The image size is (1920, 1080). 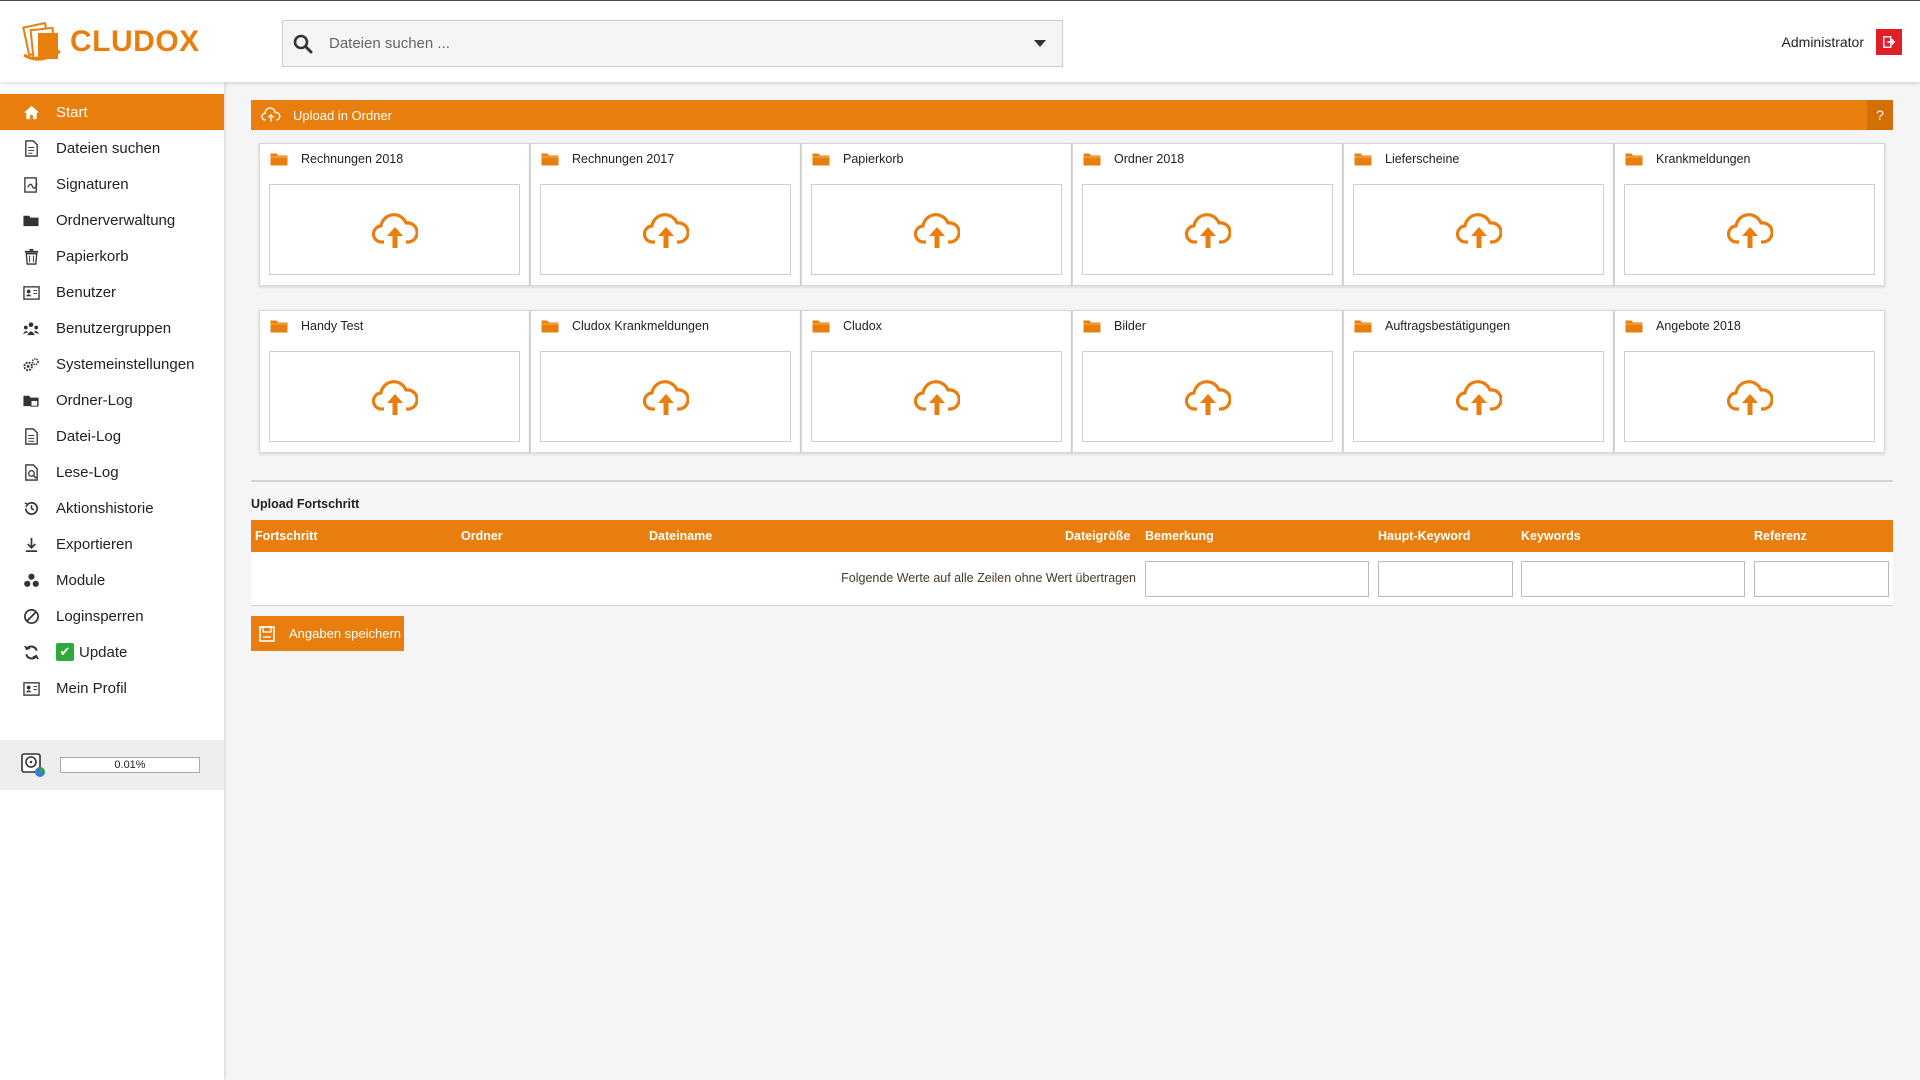 What do you see at coordinates (112, 688) in the screenshot?
I see `sidebar-item-mein-profil: Mein Profil` at bounding box center [112, 688].